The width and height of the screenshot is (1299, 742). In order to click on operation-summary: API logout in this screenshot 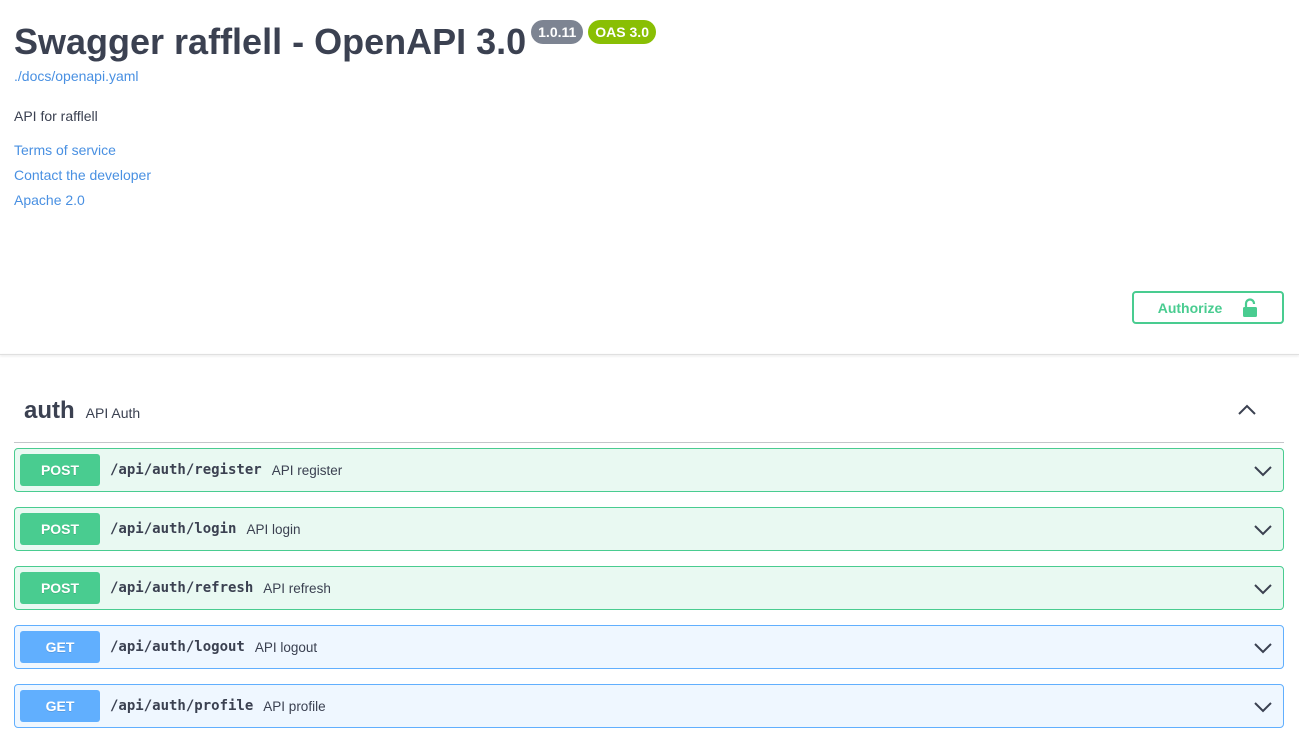, I will do `click(286, 647)`.